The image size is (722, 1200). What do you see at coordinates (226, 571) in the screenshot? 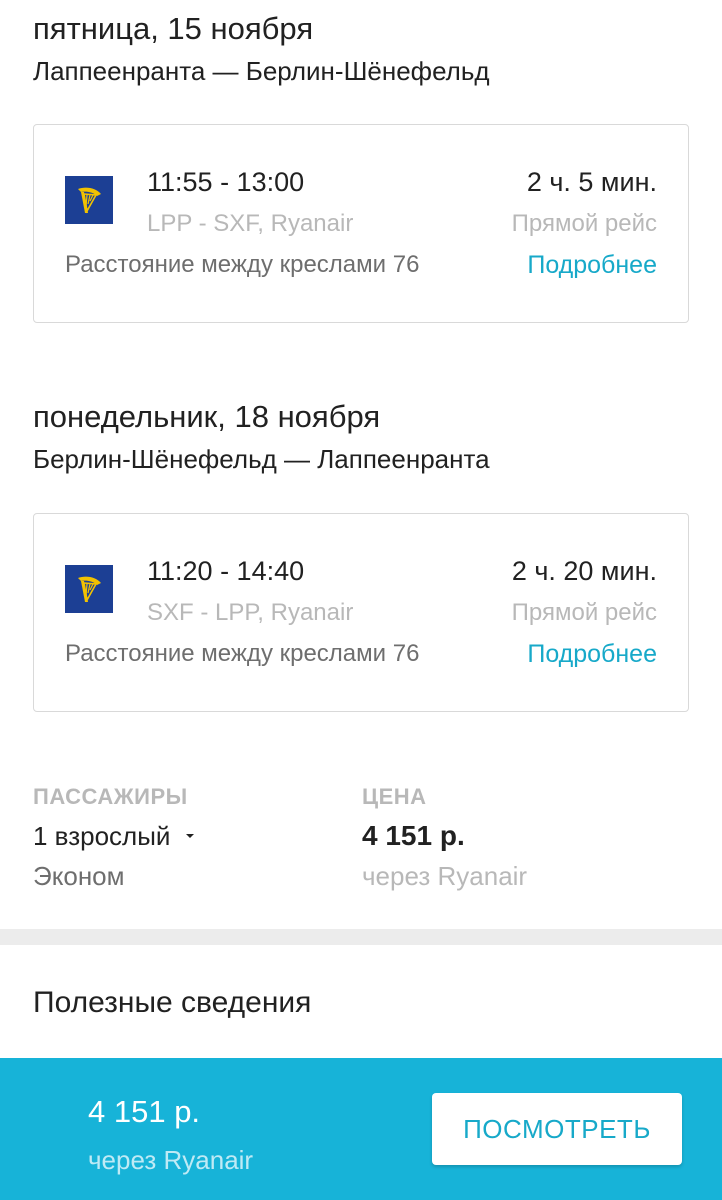
I see `return-time: 11:20 - 14:40` at bounding box center [226, 571].